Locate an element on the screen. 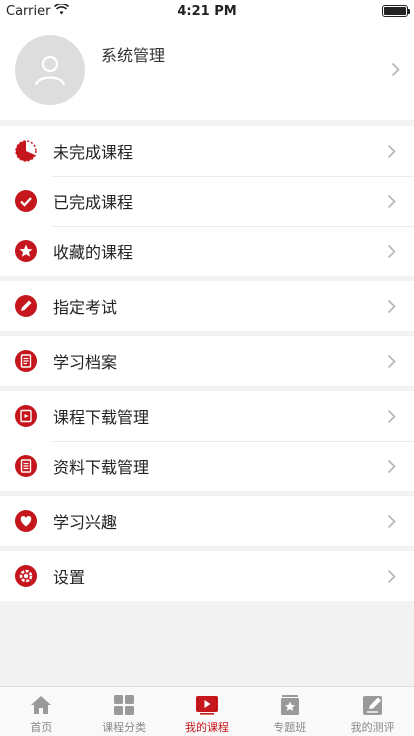 The image size is (414, 736). grid-icon is located at coordinates (124, 705).